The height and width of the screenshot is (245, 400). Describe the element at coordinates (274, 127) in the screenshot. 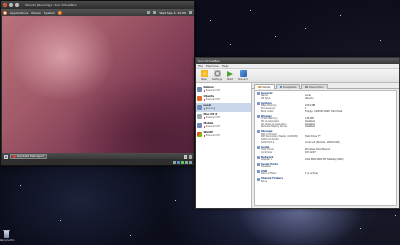

I see `detail-key: Remote Display Server` at that location.